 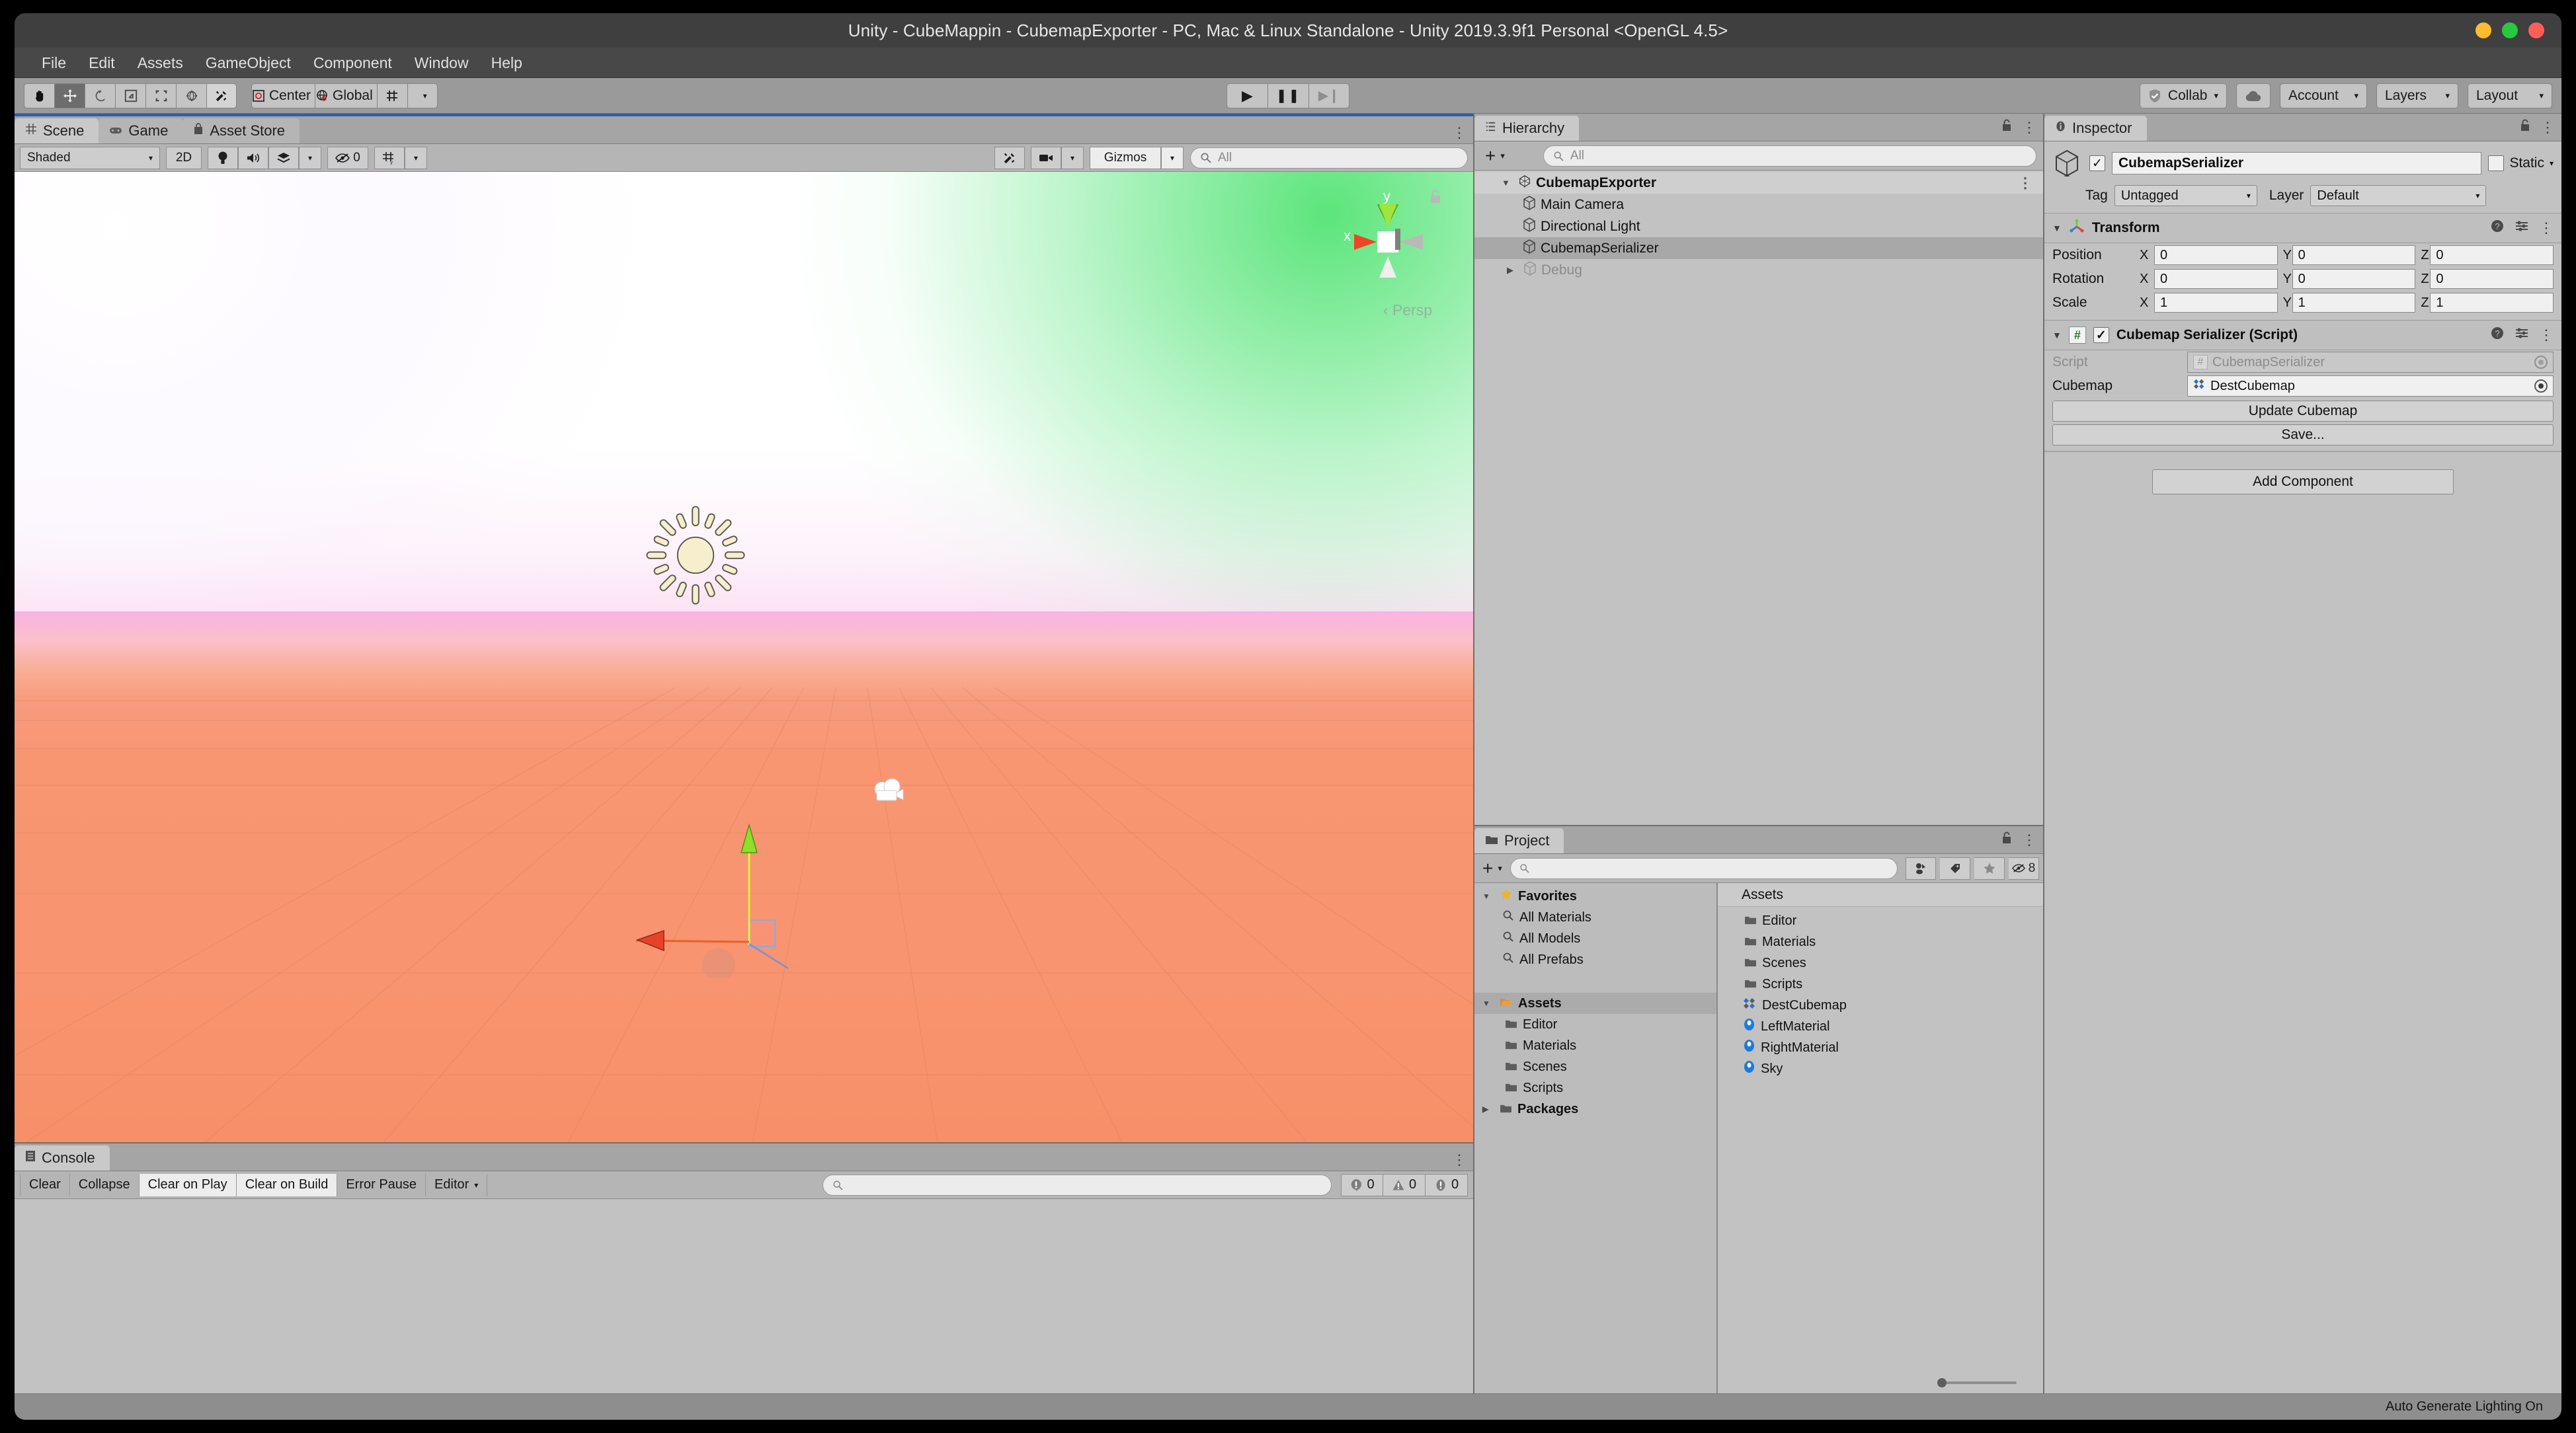 I want to click on filter-by-label-button, so click(x=1955, y=868).